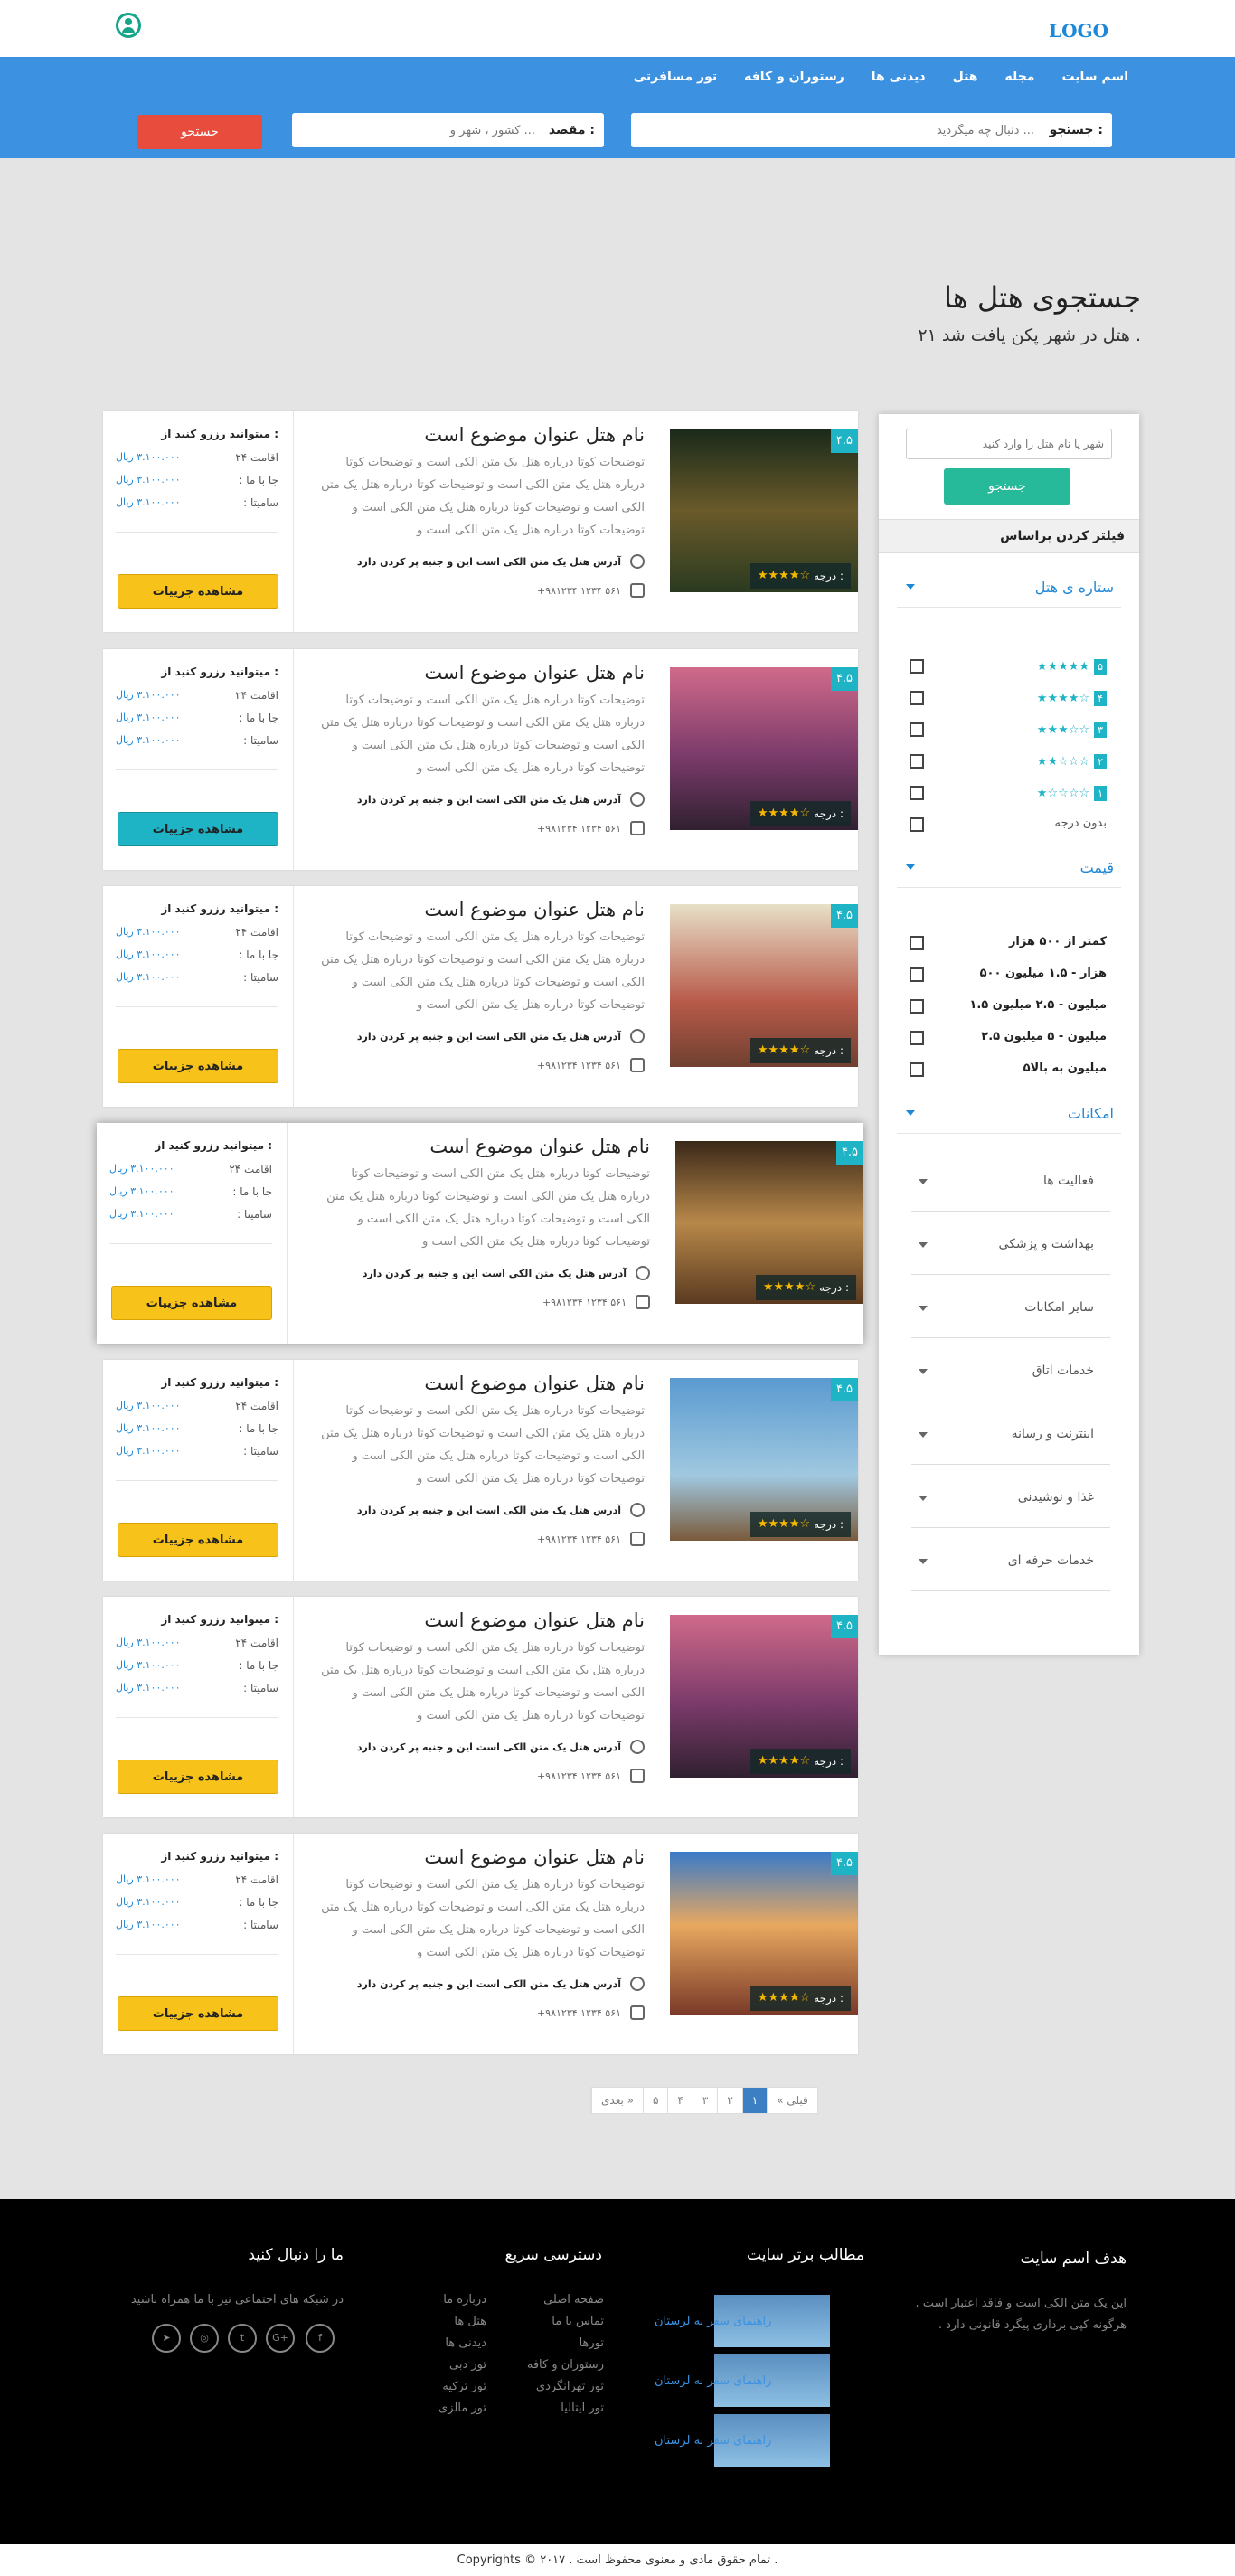 The height and width of the screenshot is (2576, 1235). What do you see at coordinates (462, 2365) in the screenshot?
I see `footer-link: تور دبی` at bounding box center [462, 2365].